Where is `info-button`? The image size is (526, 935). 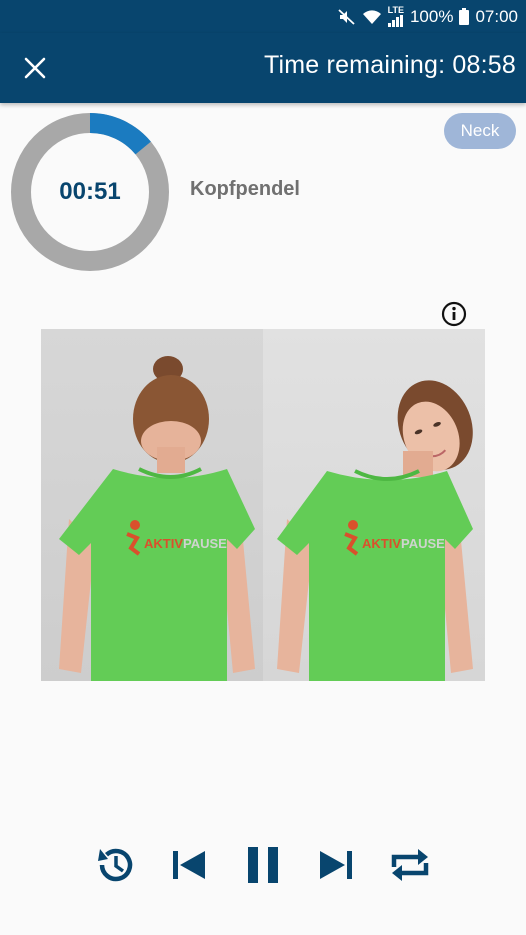
info-button is located at coordinates (454, 314).